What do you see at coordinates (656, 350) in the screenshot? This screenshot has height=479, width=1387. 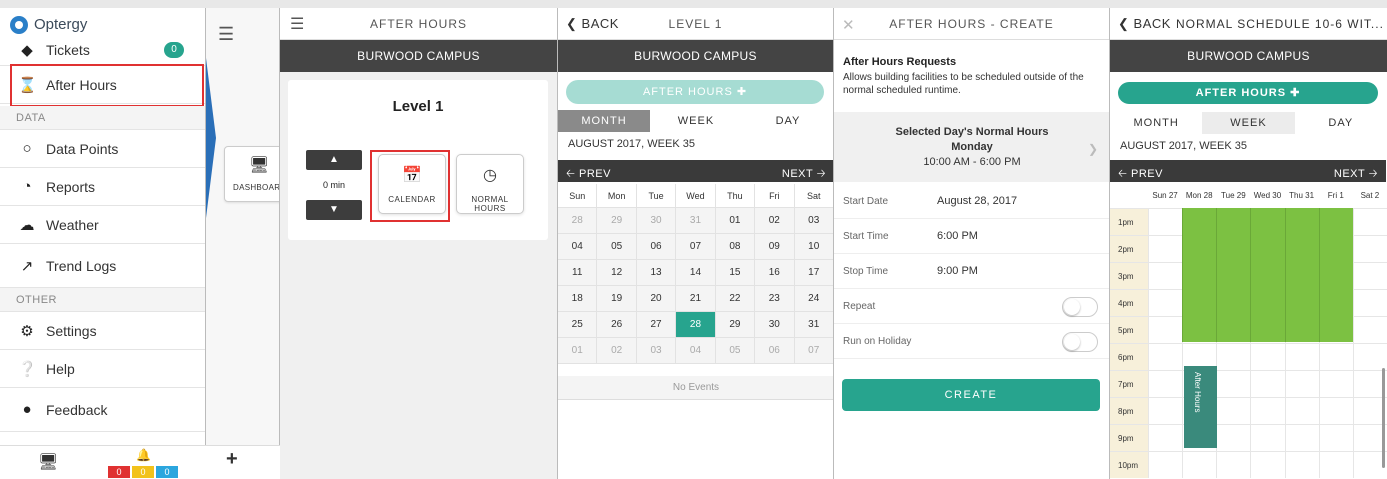 I see `calendar-day: 03` at bounding box center [656, 350].